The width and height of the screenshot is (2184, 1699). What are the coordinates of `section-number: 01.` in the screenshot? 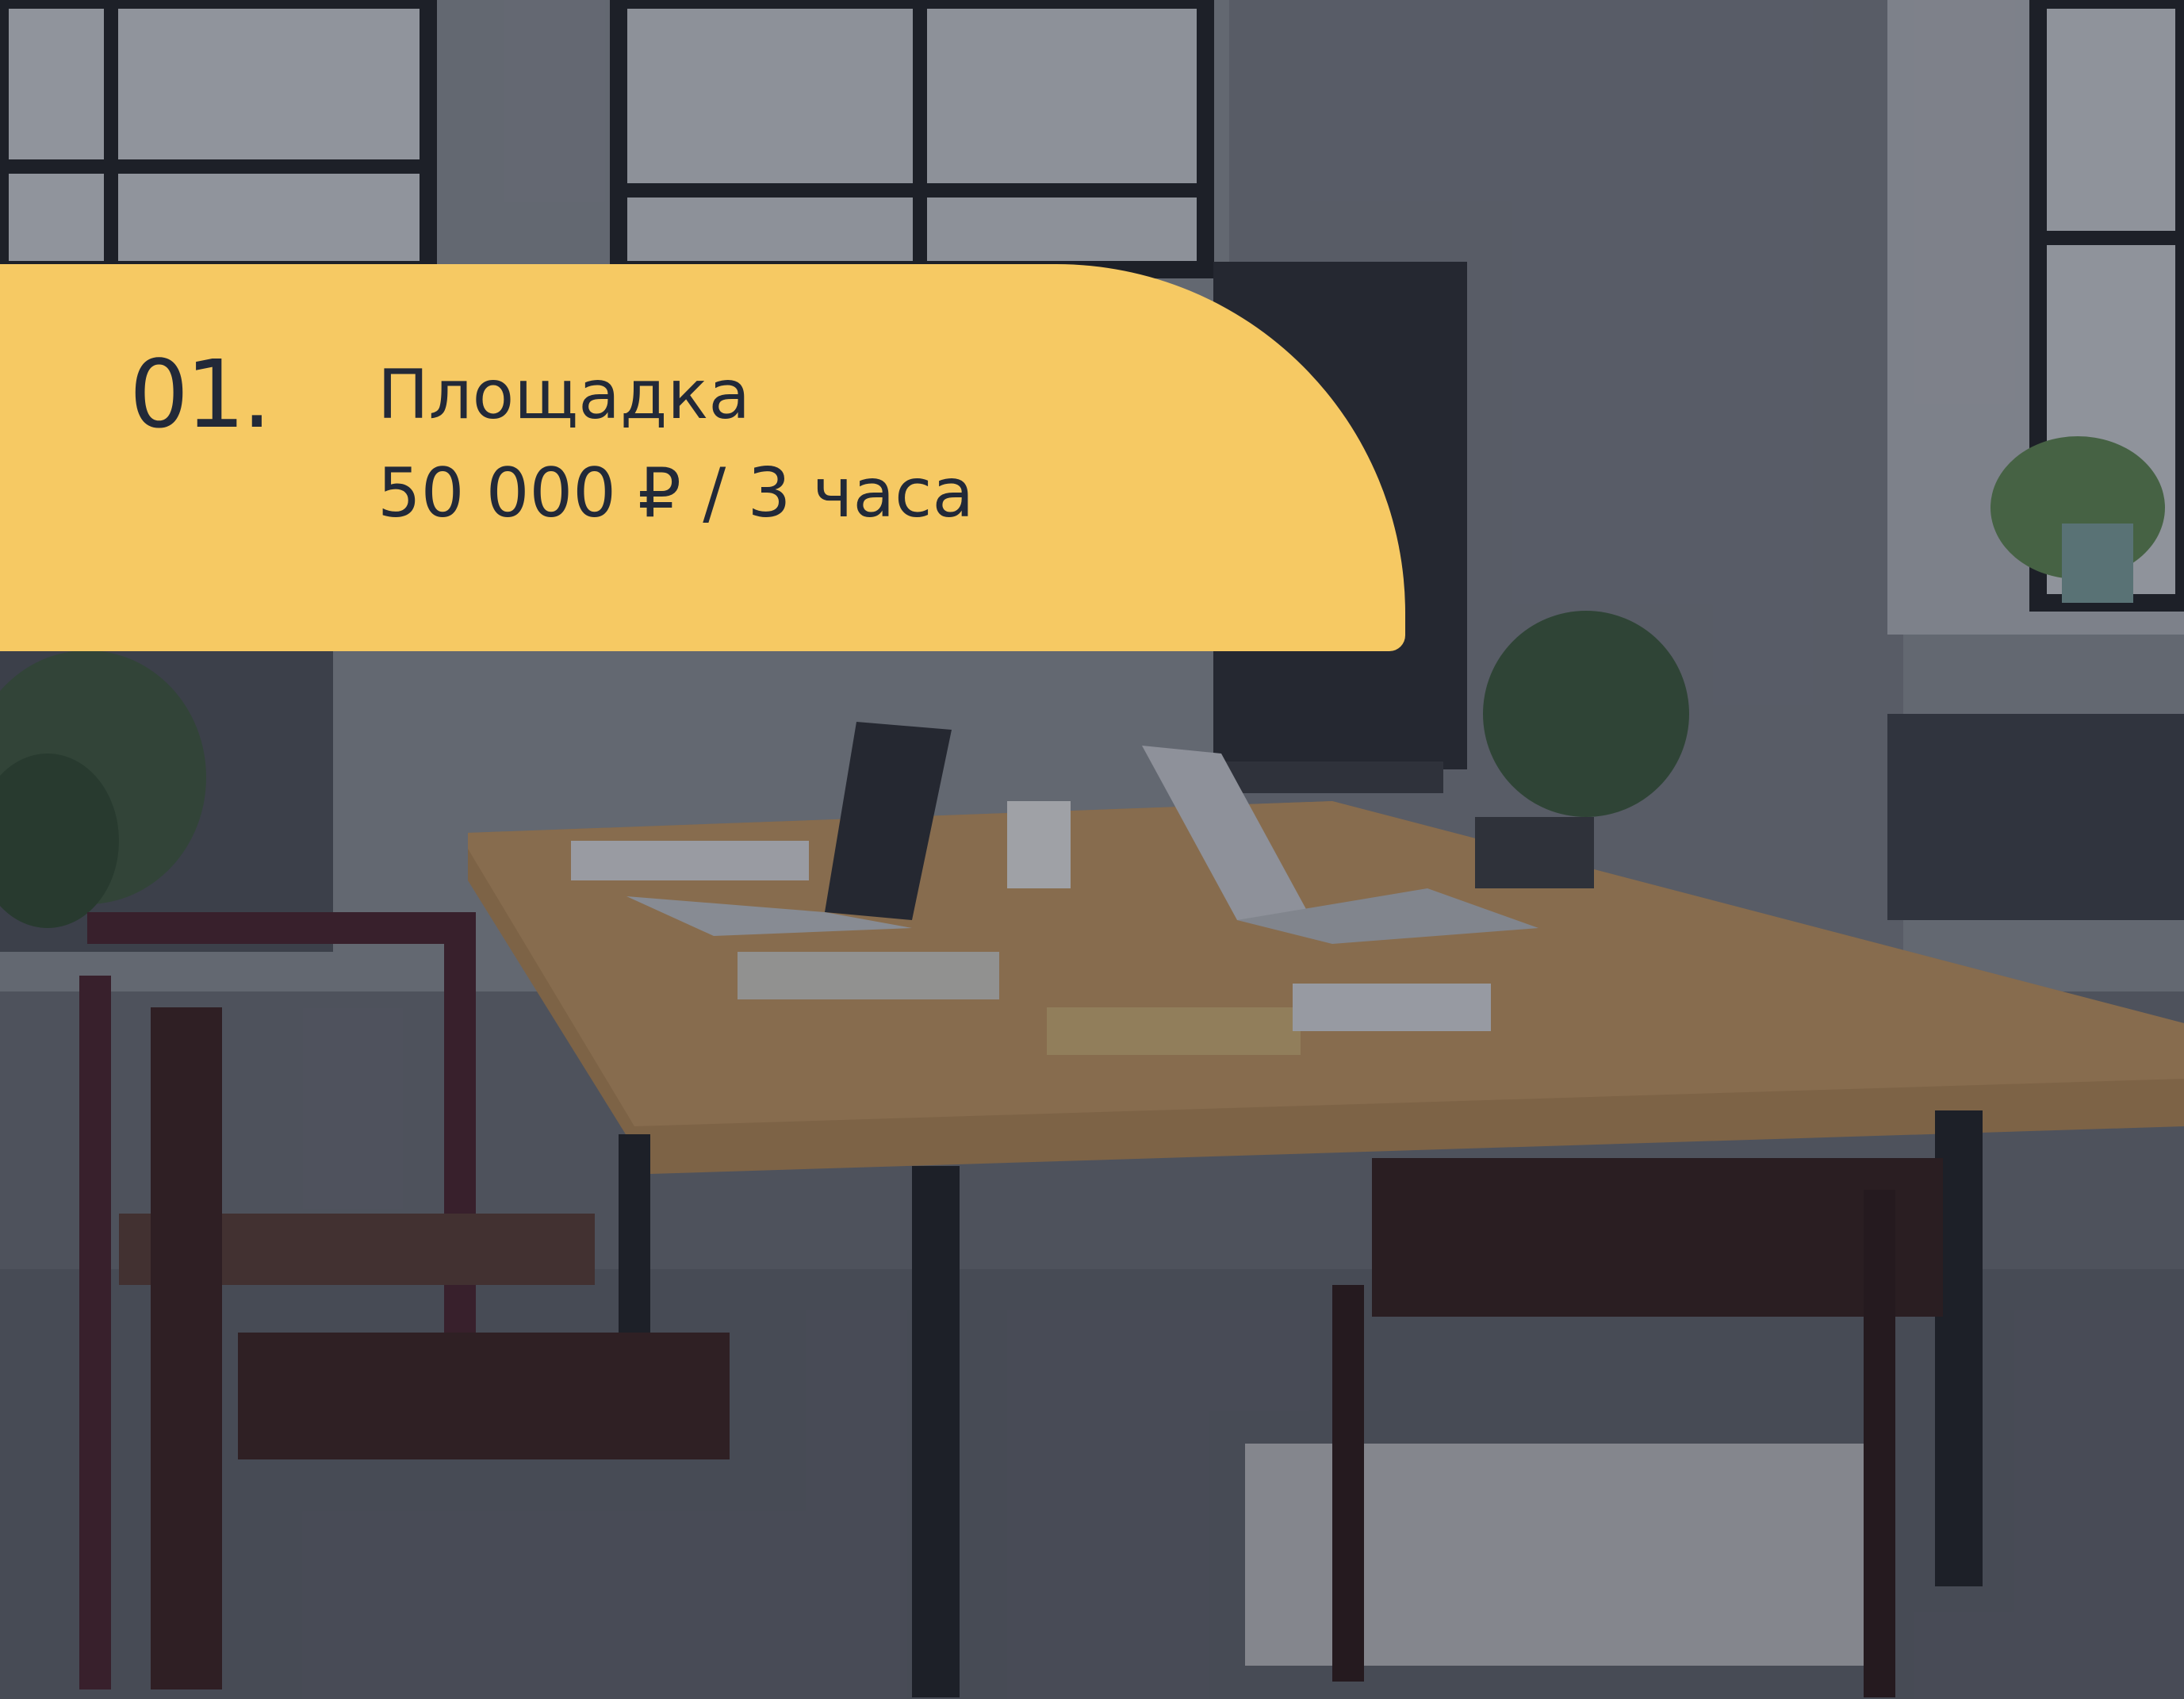 It's located at (200, 394).